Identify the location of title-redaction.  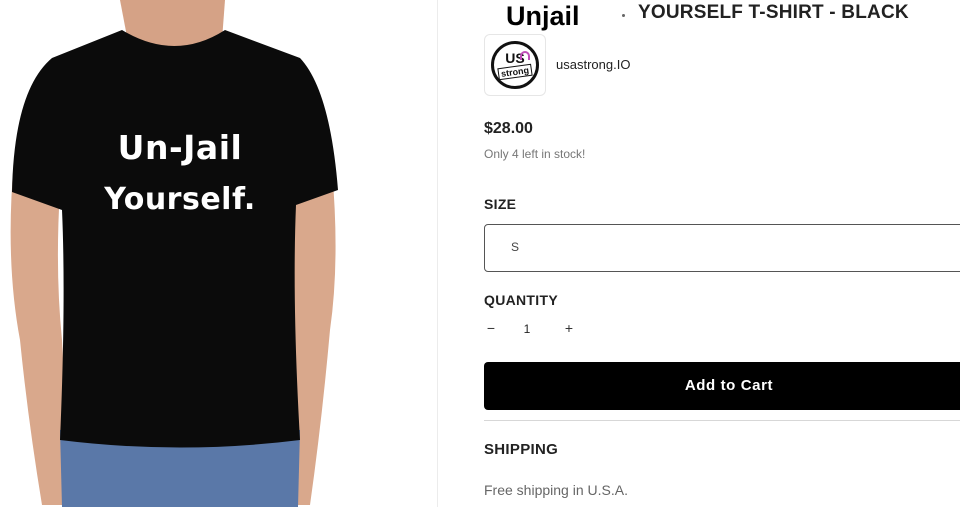
(612, 15).